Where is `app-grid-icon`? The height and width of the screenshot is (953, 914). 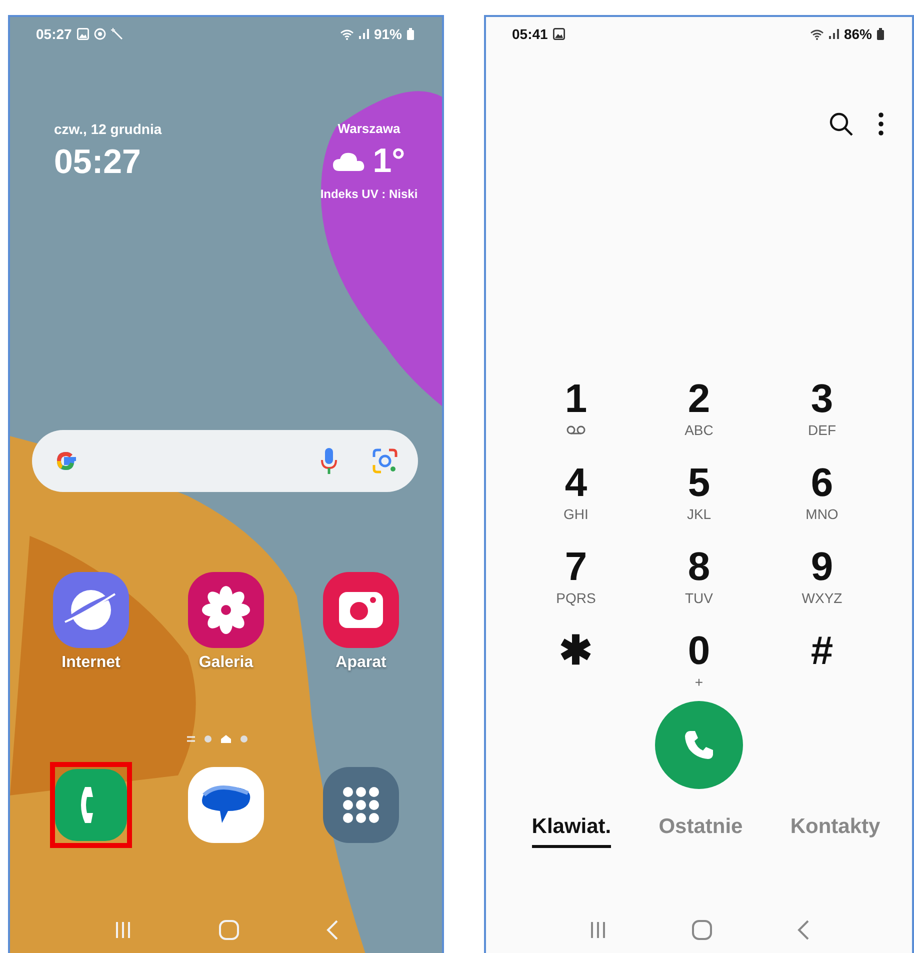
app-grid-icon is located at coordinates (361, 805).